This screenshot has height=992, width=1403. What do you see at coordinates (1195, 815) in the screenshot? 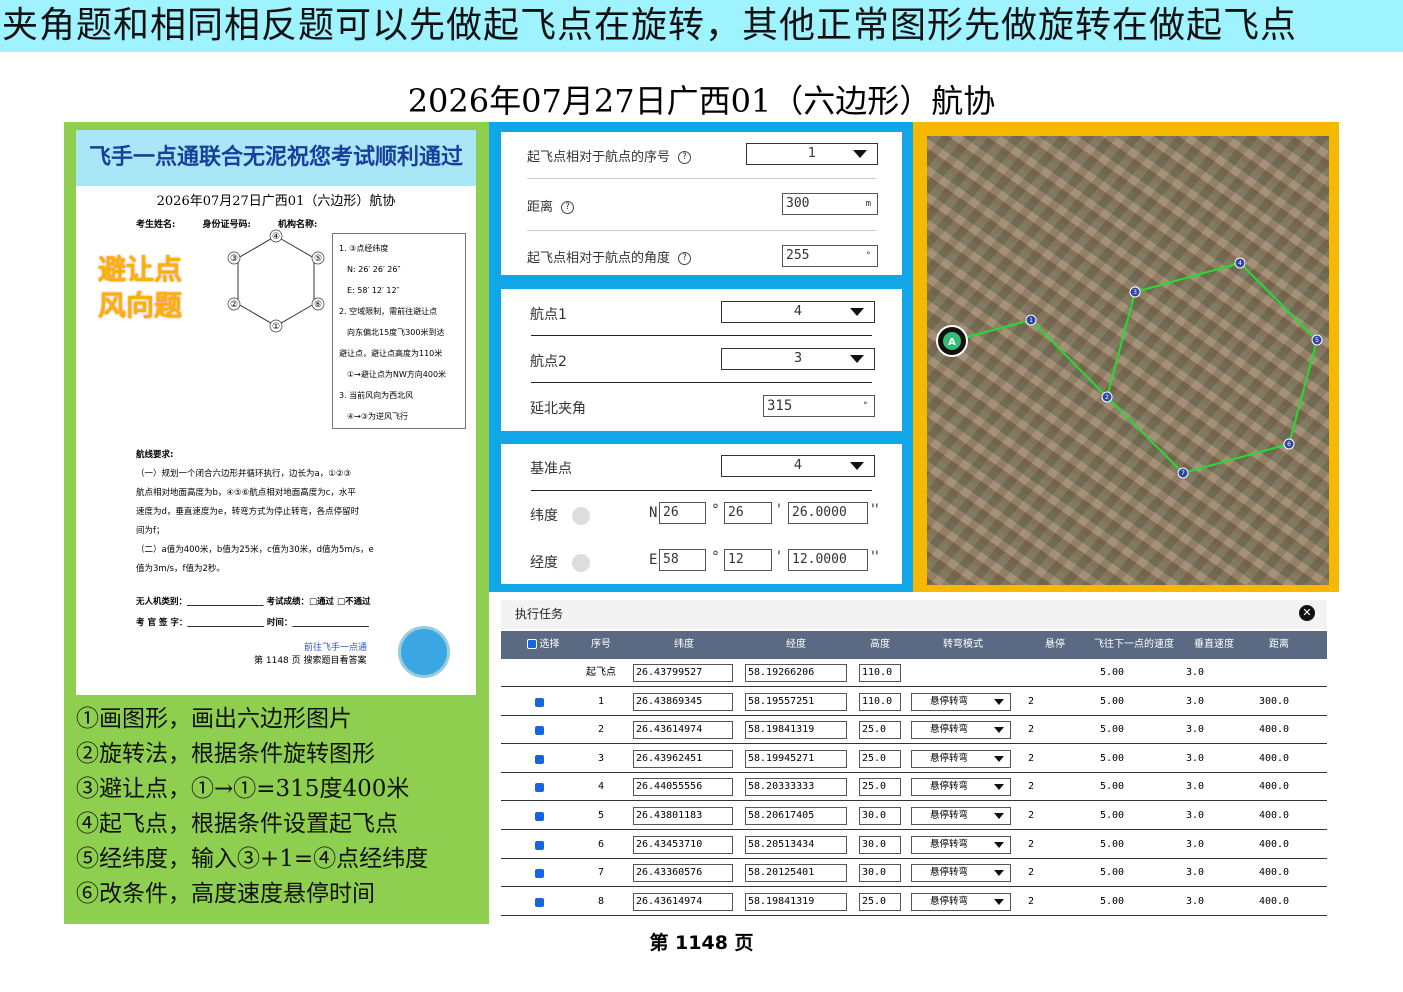
I see `row-vspeed: 3.0` at bounding box center [1195, 815].